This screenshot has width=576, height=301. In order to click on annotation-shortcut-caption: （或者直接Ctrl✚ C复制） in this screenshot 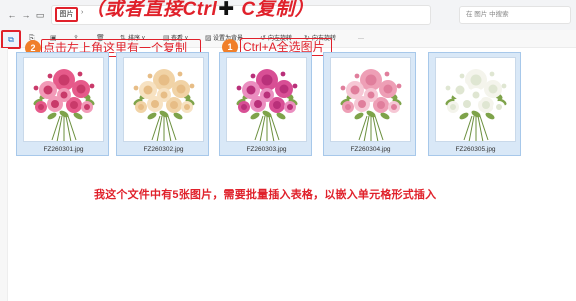, I will do `click(199, 11)`.